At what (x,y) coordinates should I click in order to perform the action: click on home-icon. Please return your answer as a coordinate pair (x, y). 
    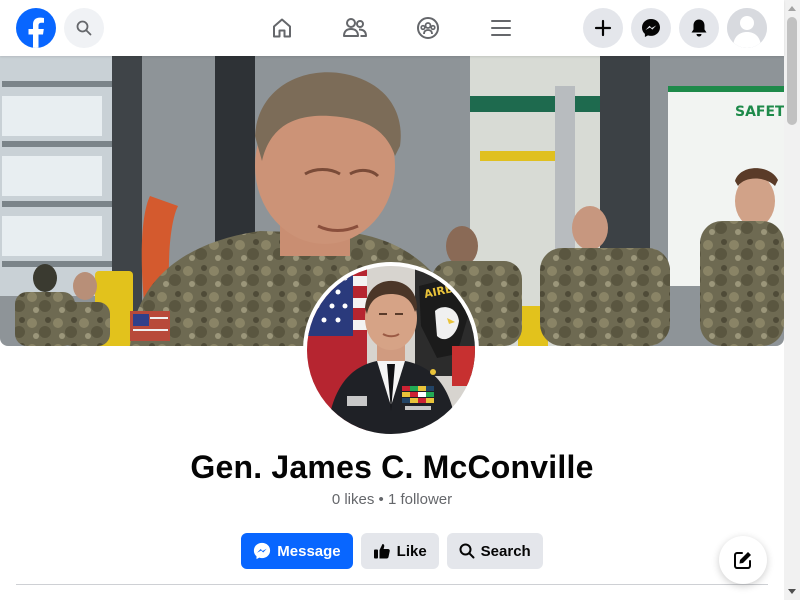
    Looking at the image, I should click on (282, 28).